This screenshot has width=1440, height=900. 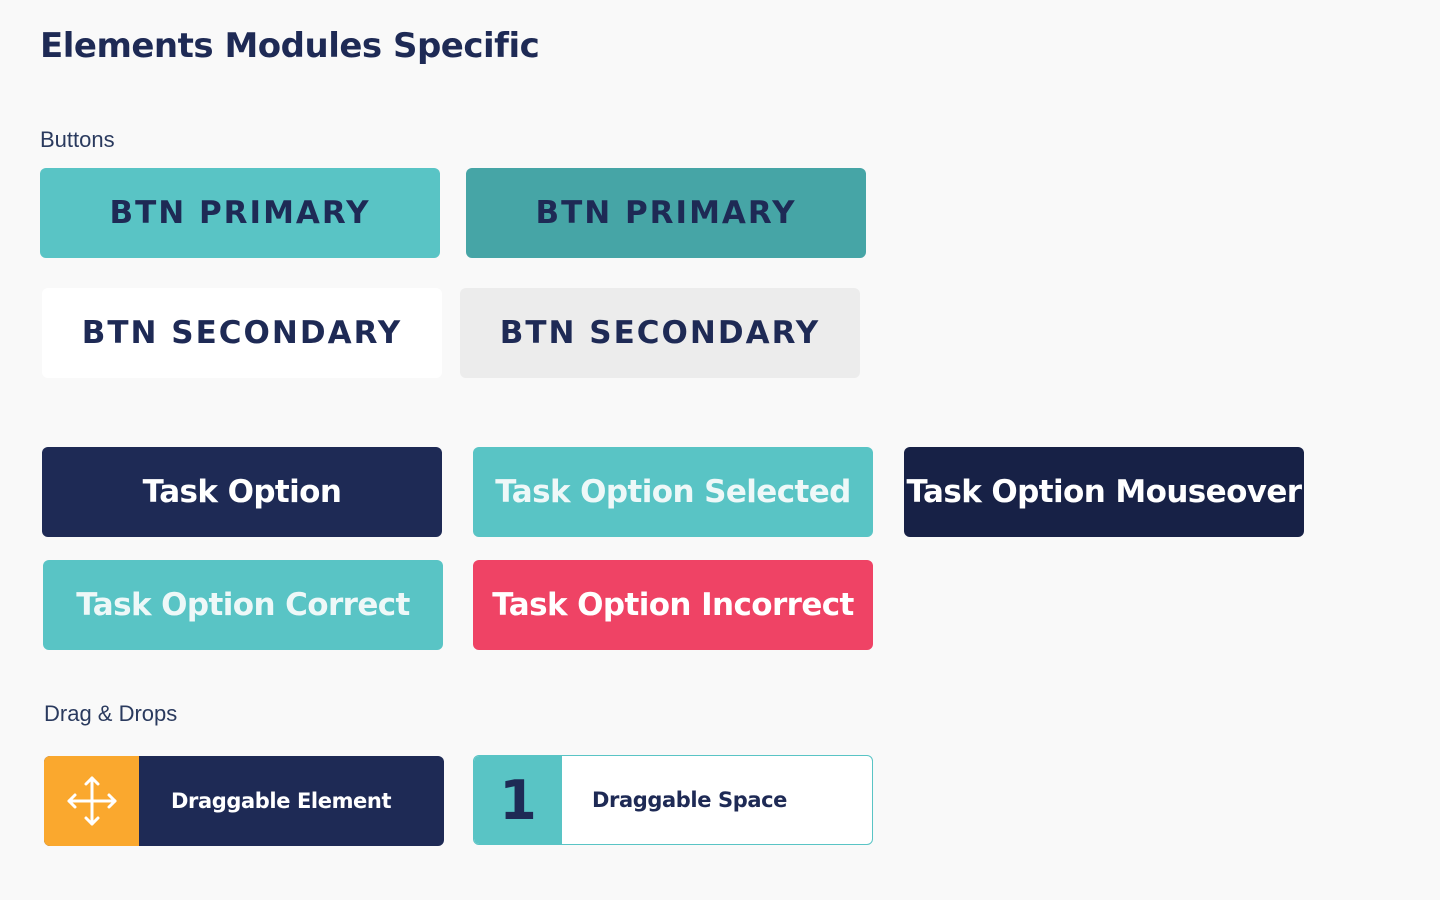 I want to click on btn-secondary: BTN SECONDARY, so click(x=242, y=333).